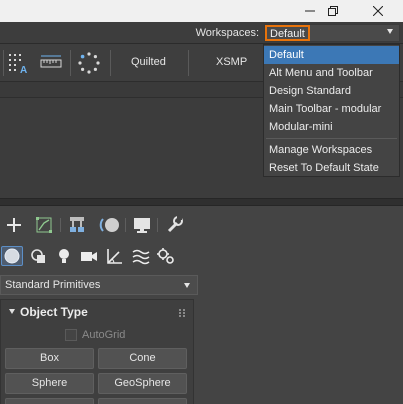 The image size is (403, 404). What do you see at coordinates (104, 335) in the screenshot?
I see `autogrid-label: AutoGrid` at bounding box center [104, 335].